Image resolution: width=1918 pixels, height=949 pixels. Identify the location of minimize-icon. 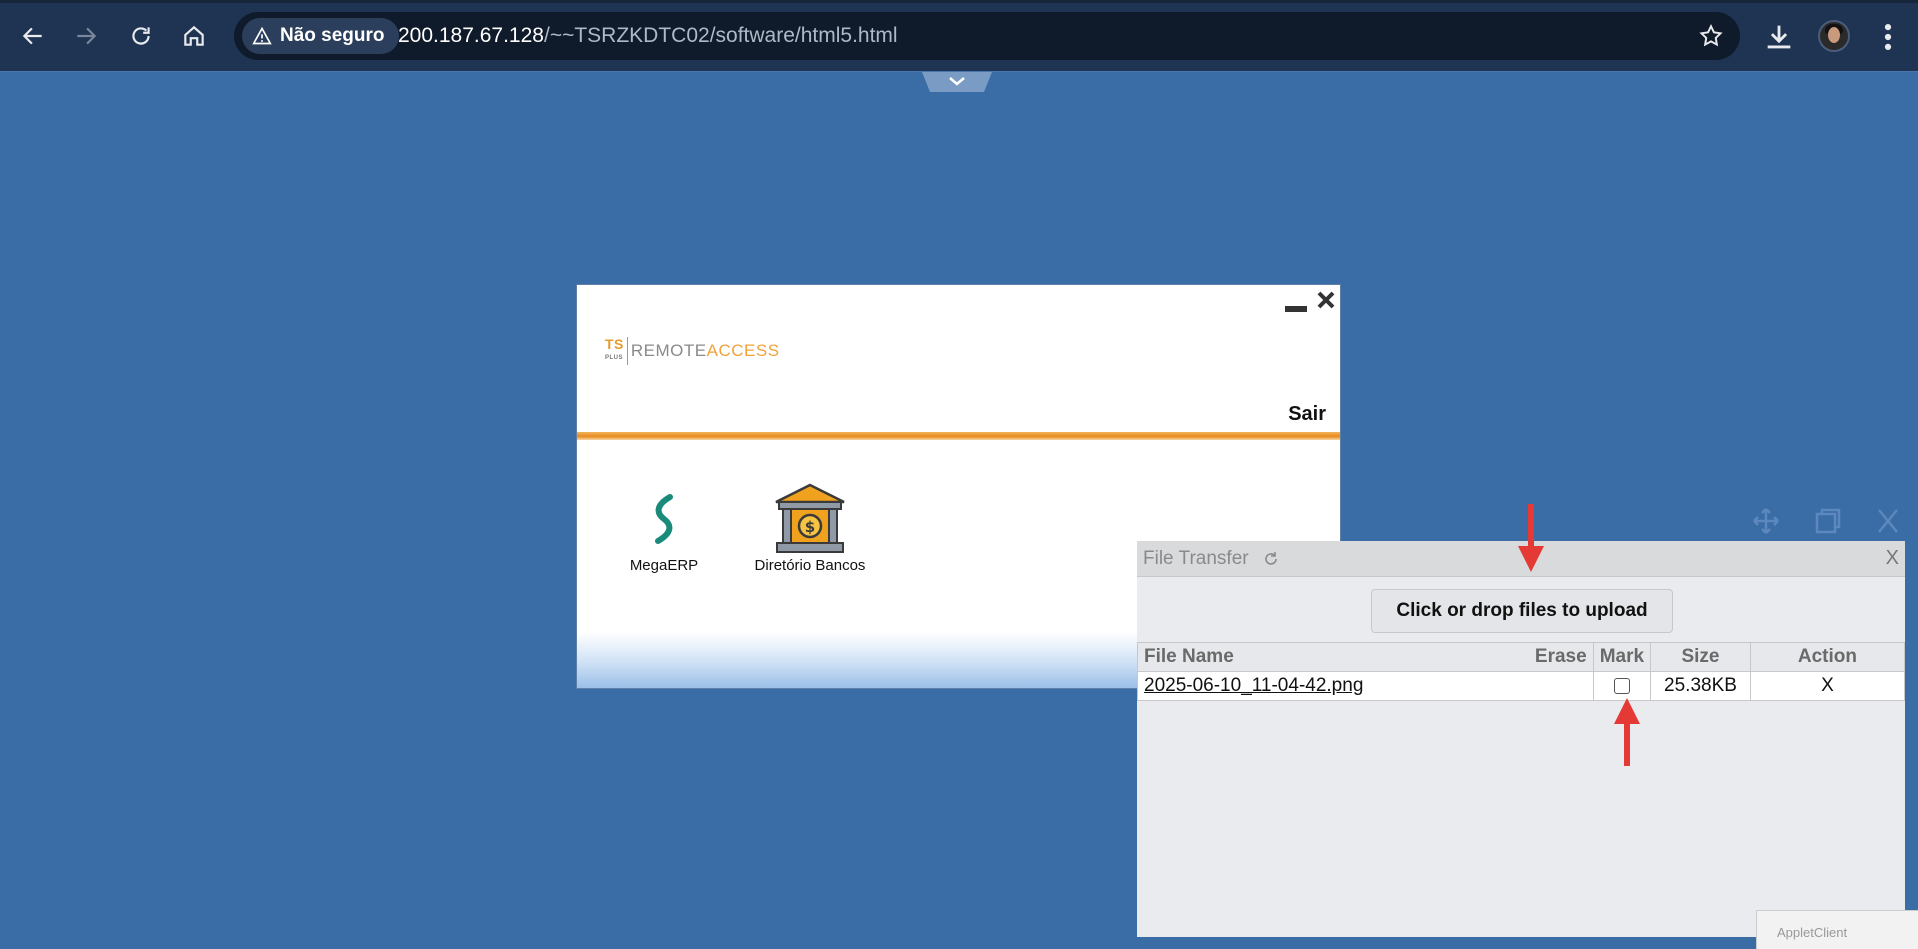
(1296, 309).